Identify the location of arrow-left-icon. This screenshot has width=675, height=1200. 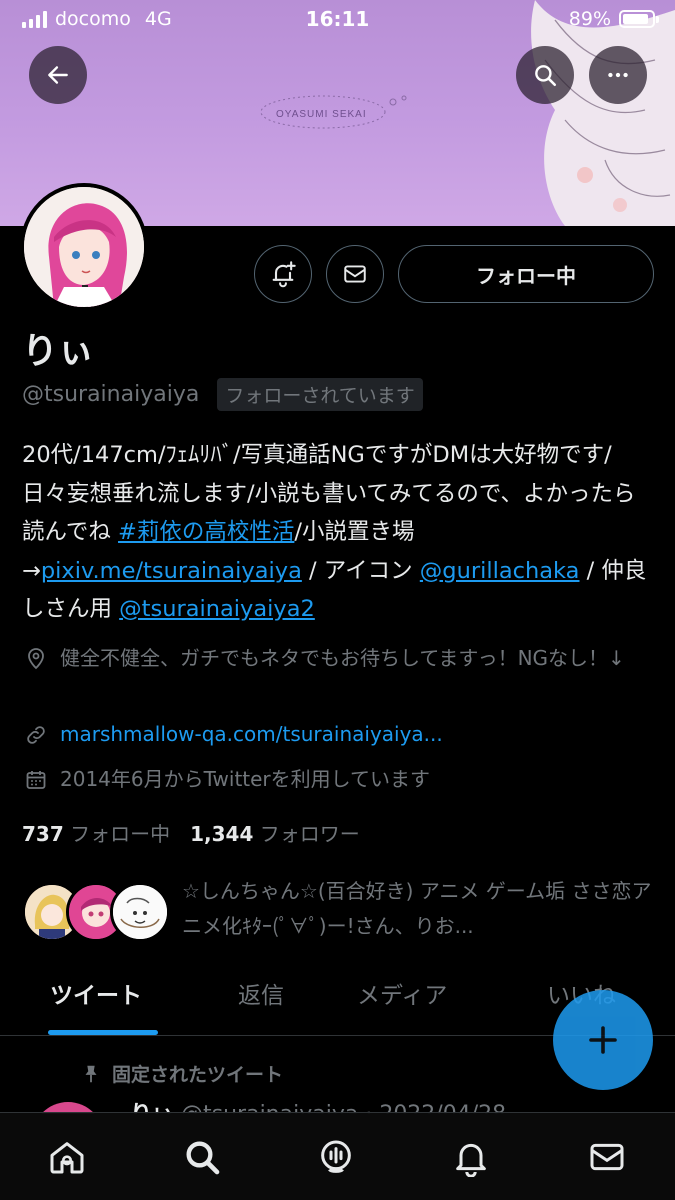
(58, 75).